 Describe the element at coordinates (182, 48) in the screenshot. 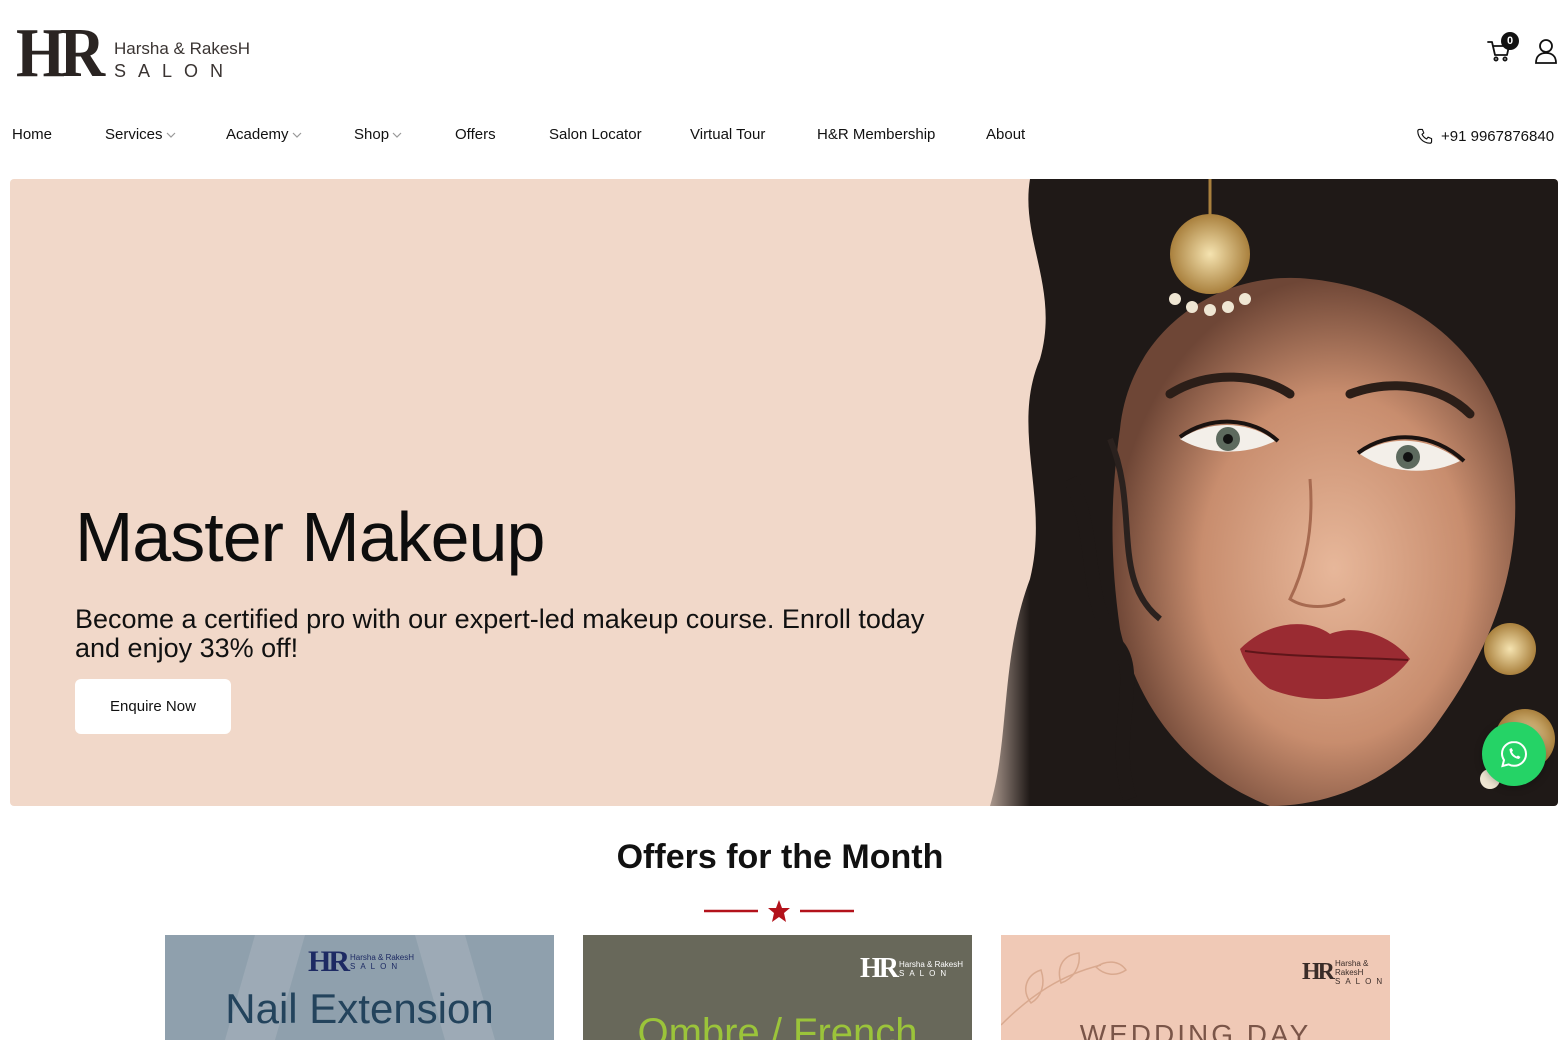

I see `logo-line-1: Harsha & RakesH` at that location.